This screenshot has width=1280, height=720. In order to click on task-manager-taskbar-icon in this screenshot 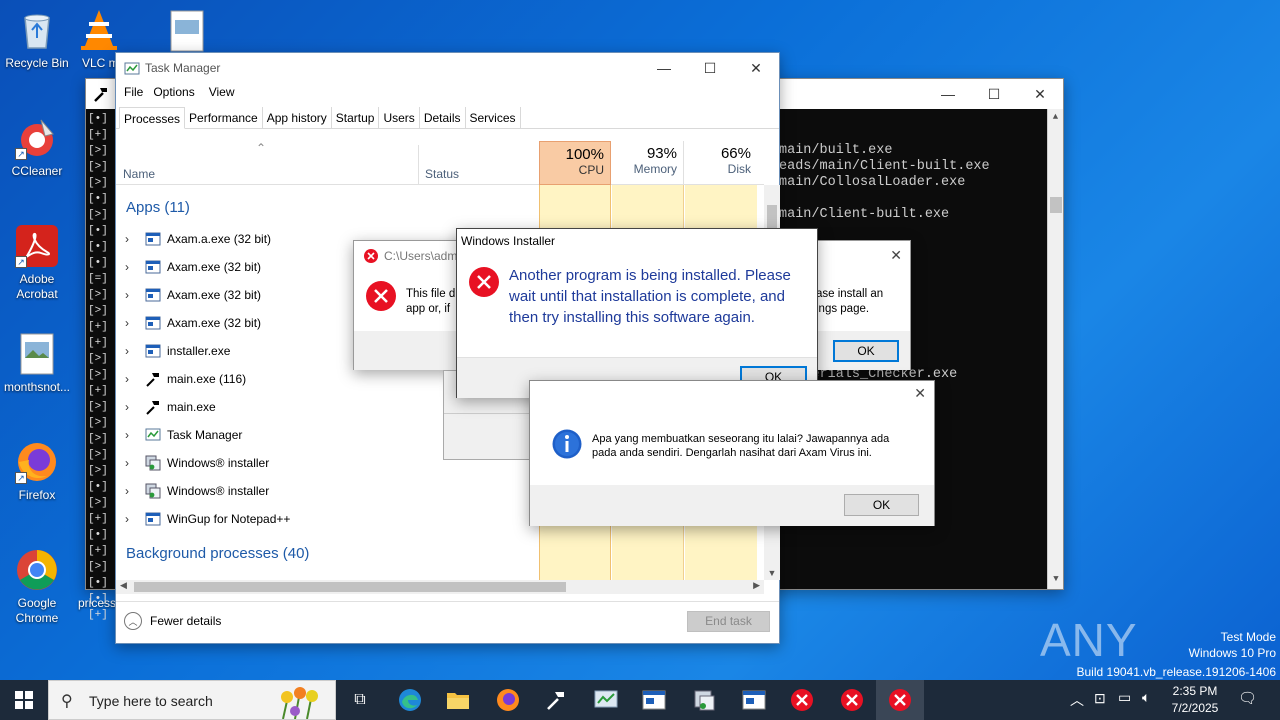, I will do `click(606, 700)`.